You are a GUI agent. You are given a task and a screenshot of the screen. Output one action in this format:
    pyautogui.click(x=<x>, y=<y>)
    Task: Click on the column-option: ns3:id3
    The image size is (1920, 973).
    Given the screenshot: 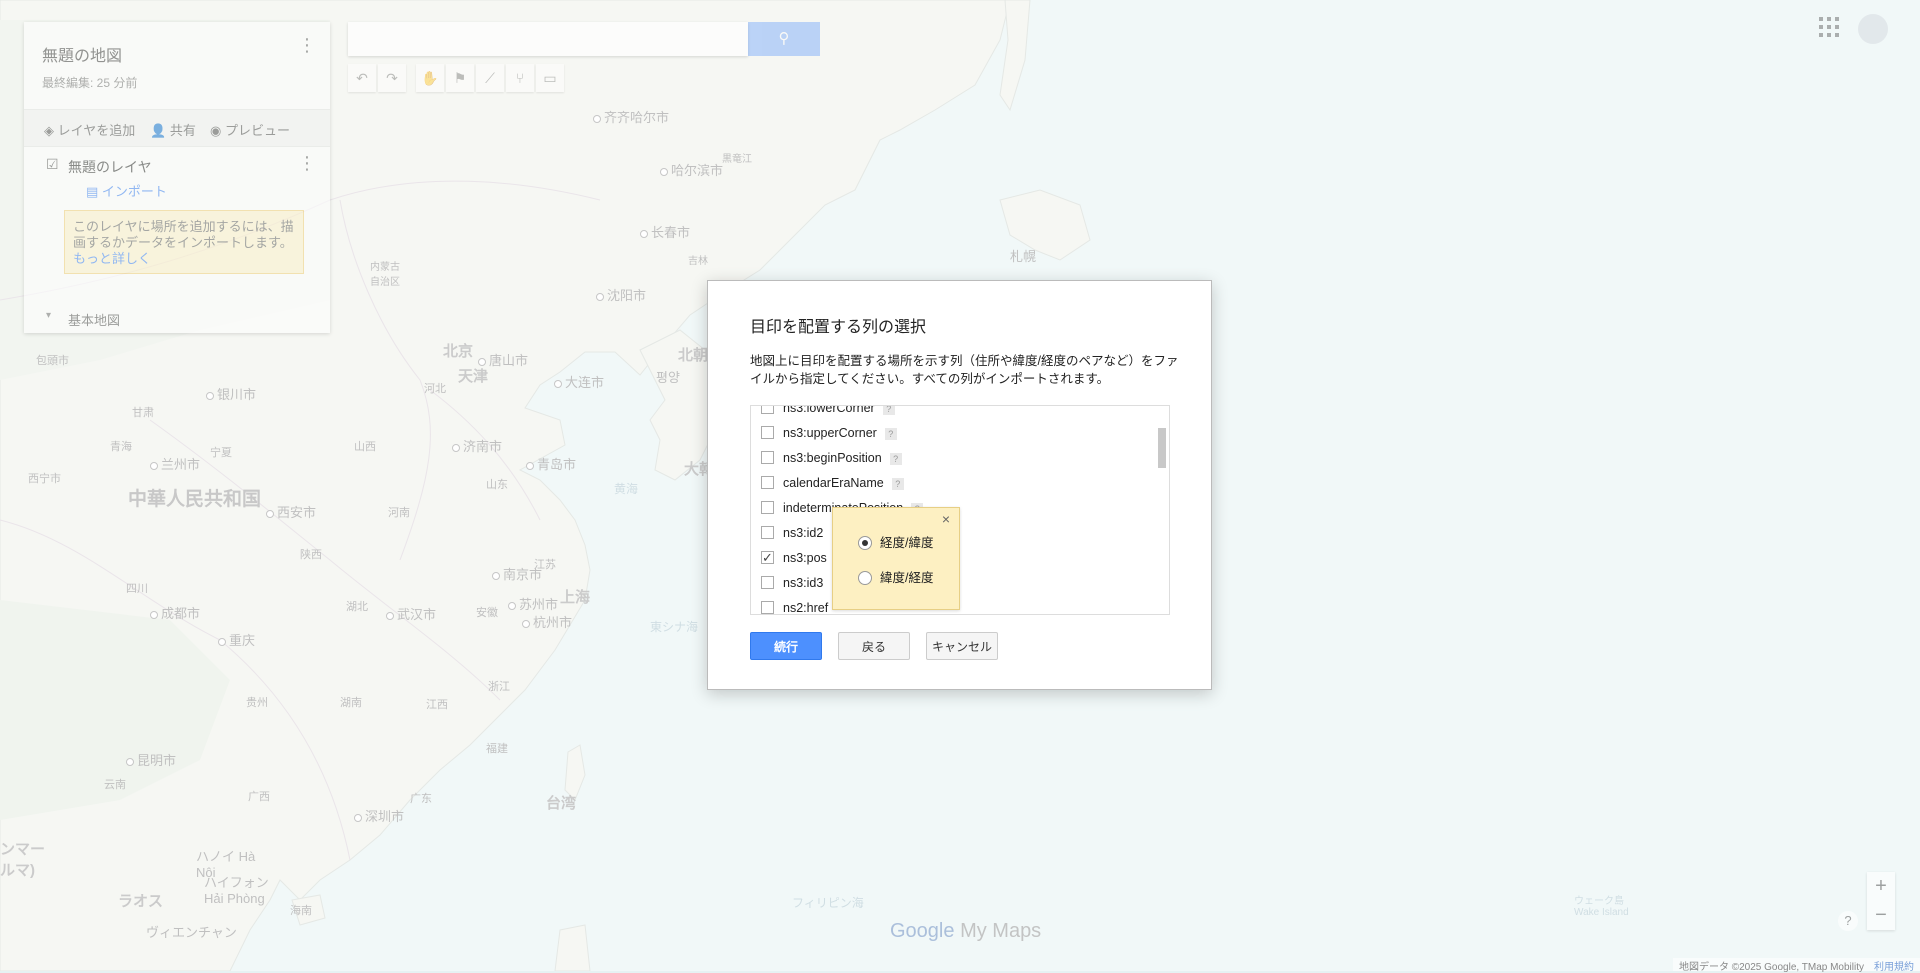 What is the action you would take?
    pyautogui.click(x=792, y=583)
    